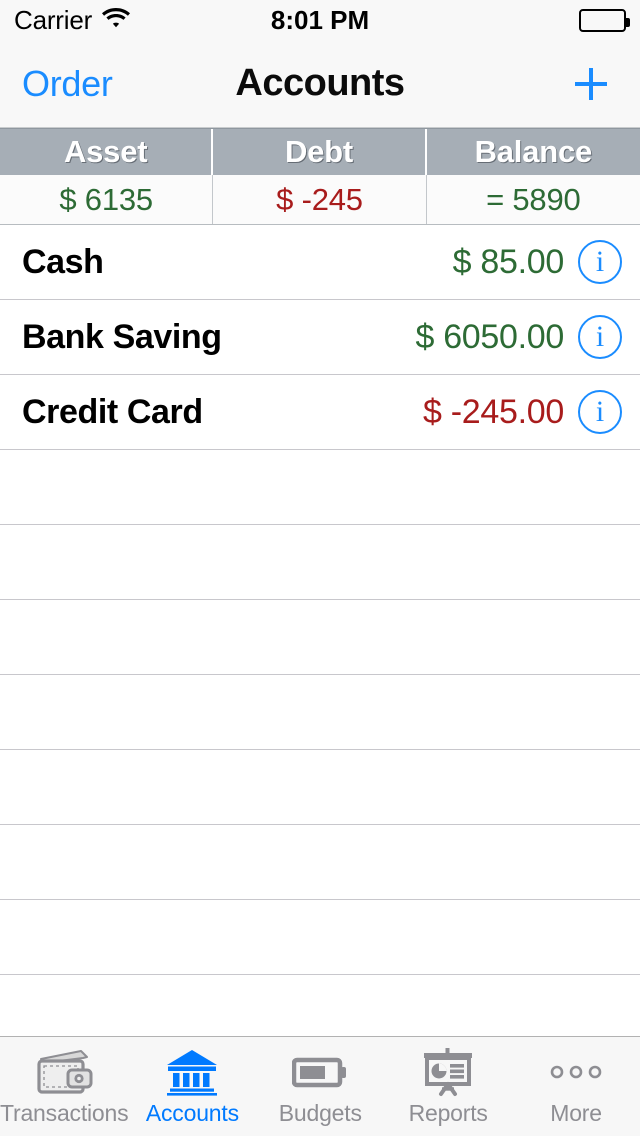 Image resolution: width=640 pixels, height=1136 pixels. Describe the element at coordinates (320, 1113) in the screenshot. I see `tab-label: Budgets` at that location.